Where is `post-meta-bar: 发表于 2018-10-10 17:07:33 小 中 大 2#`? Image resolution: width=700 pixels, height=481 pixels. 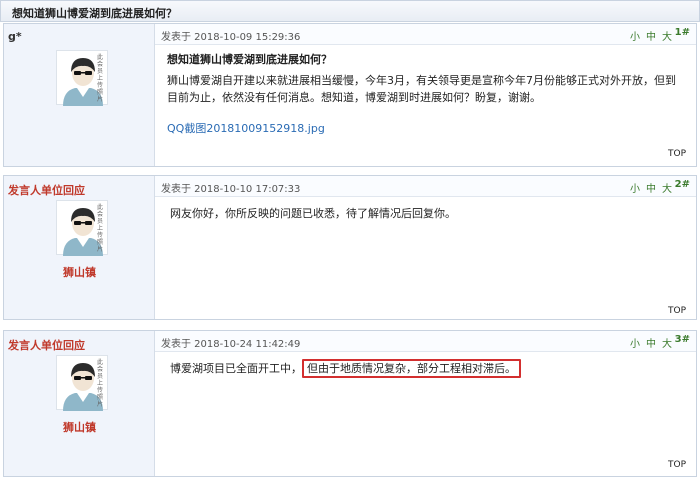
post-meta-bar: 发表于 2018-10-10 17:07:33 小 中 大 2# is located at coordinates (425, 186).